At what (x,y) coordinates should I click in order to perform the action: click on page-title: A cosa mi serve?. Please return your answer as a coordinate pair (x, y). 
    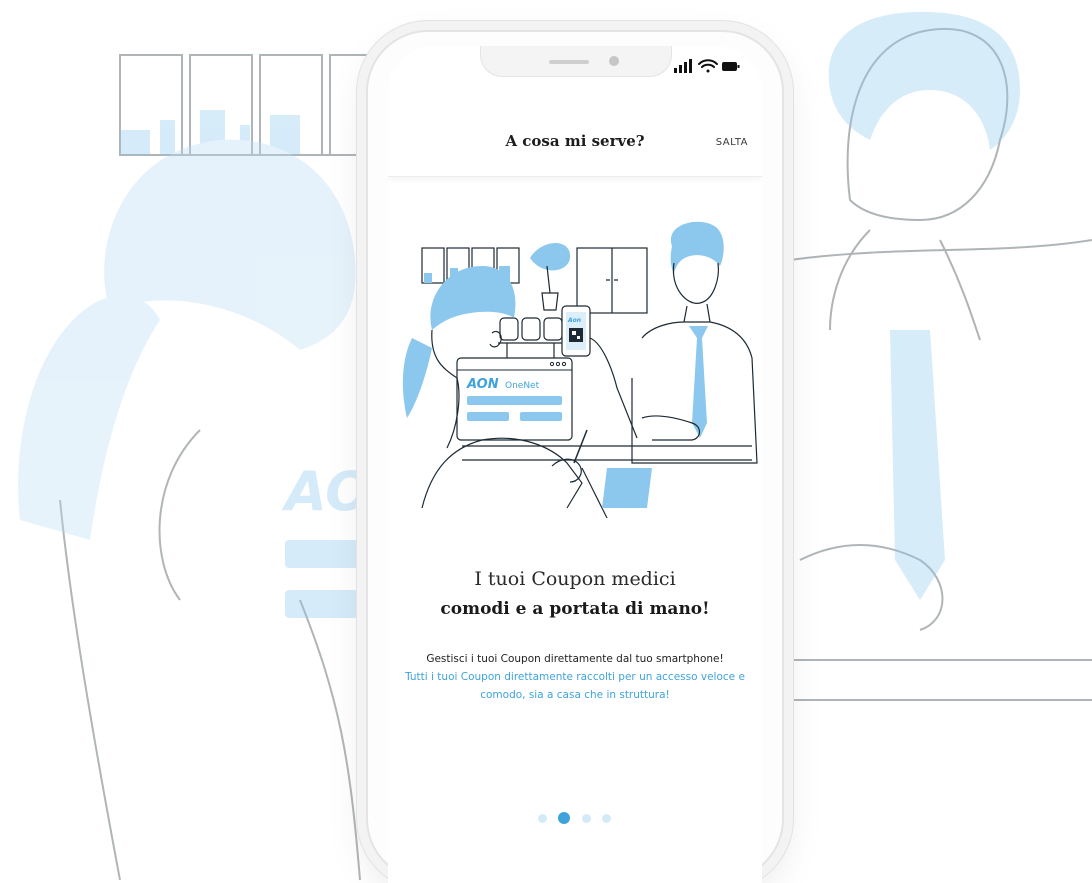
    Looking at the image, I should click on (575, 141).